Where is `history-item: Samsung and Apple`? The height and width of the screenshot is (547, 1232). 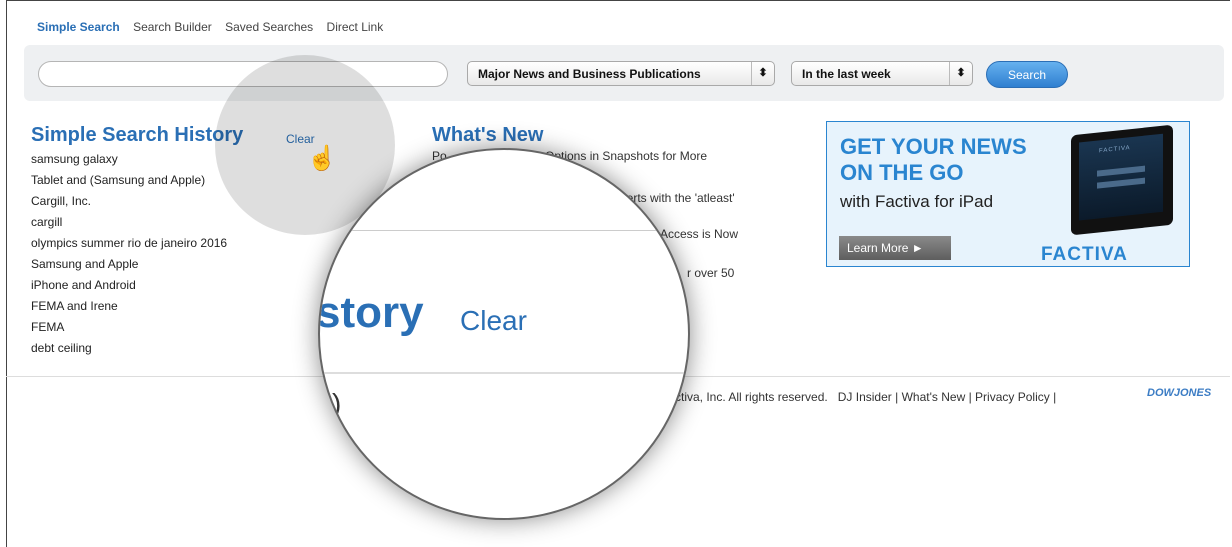
history-item: Samsung and Apple is located at coordinates (129, 264).